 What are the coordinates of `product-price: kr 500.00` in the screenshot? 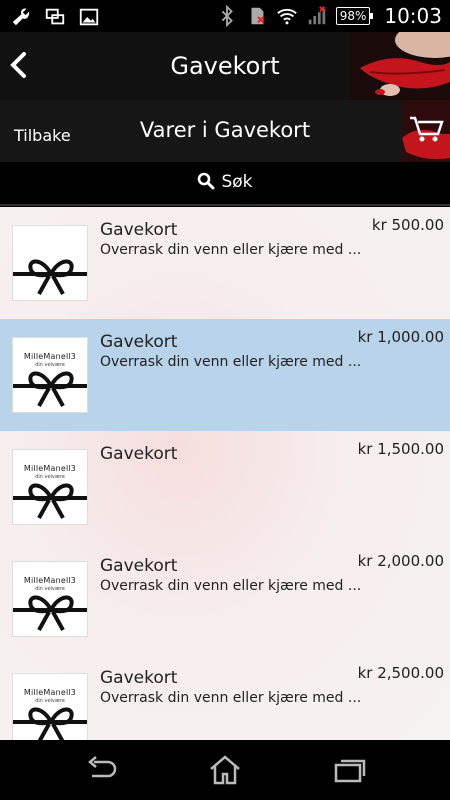 It's located at (407, 225).